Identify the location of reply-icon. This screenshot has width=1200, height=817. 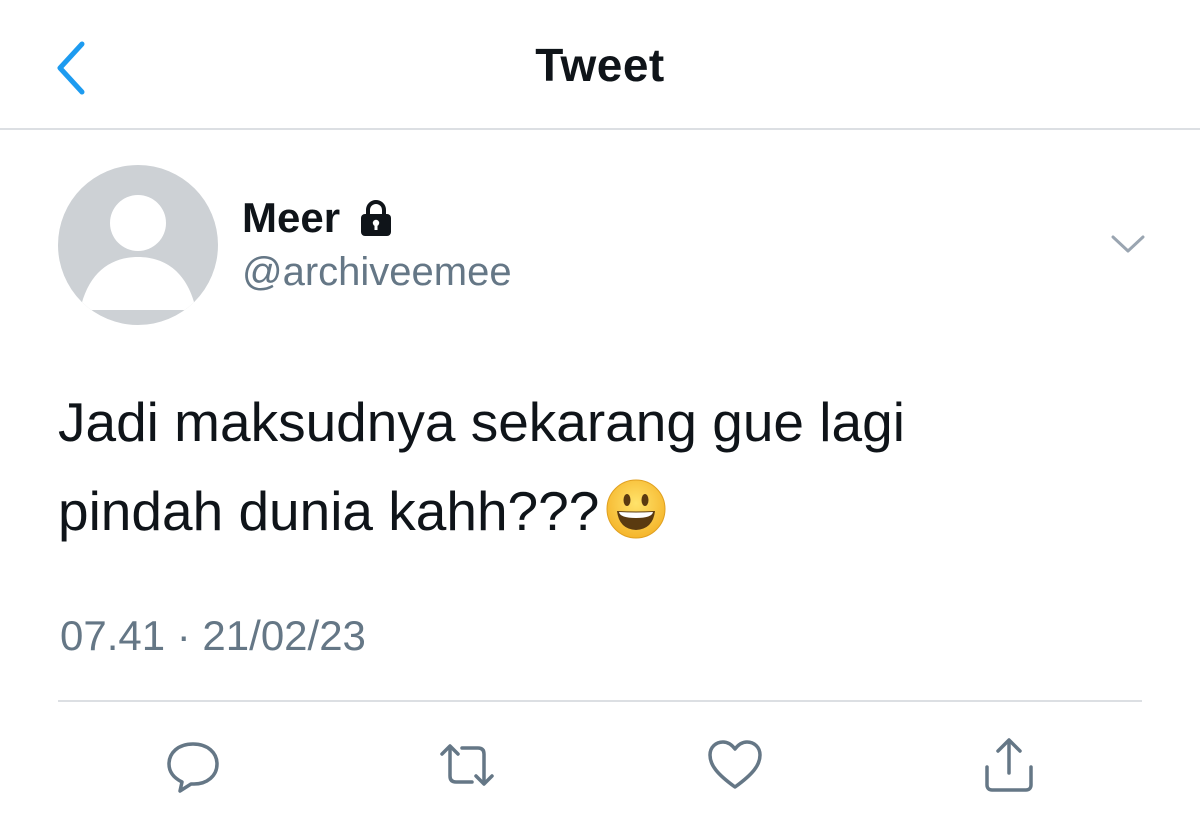
(193, 767).